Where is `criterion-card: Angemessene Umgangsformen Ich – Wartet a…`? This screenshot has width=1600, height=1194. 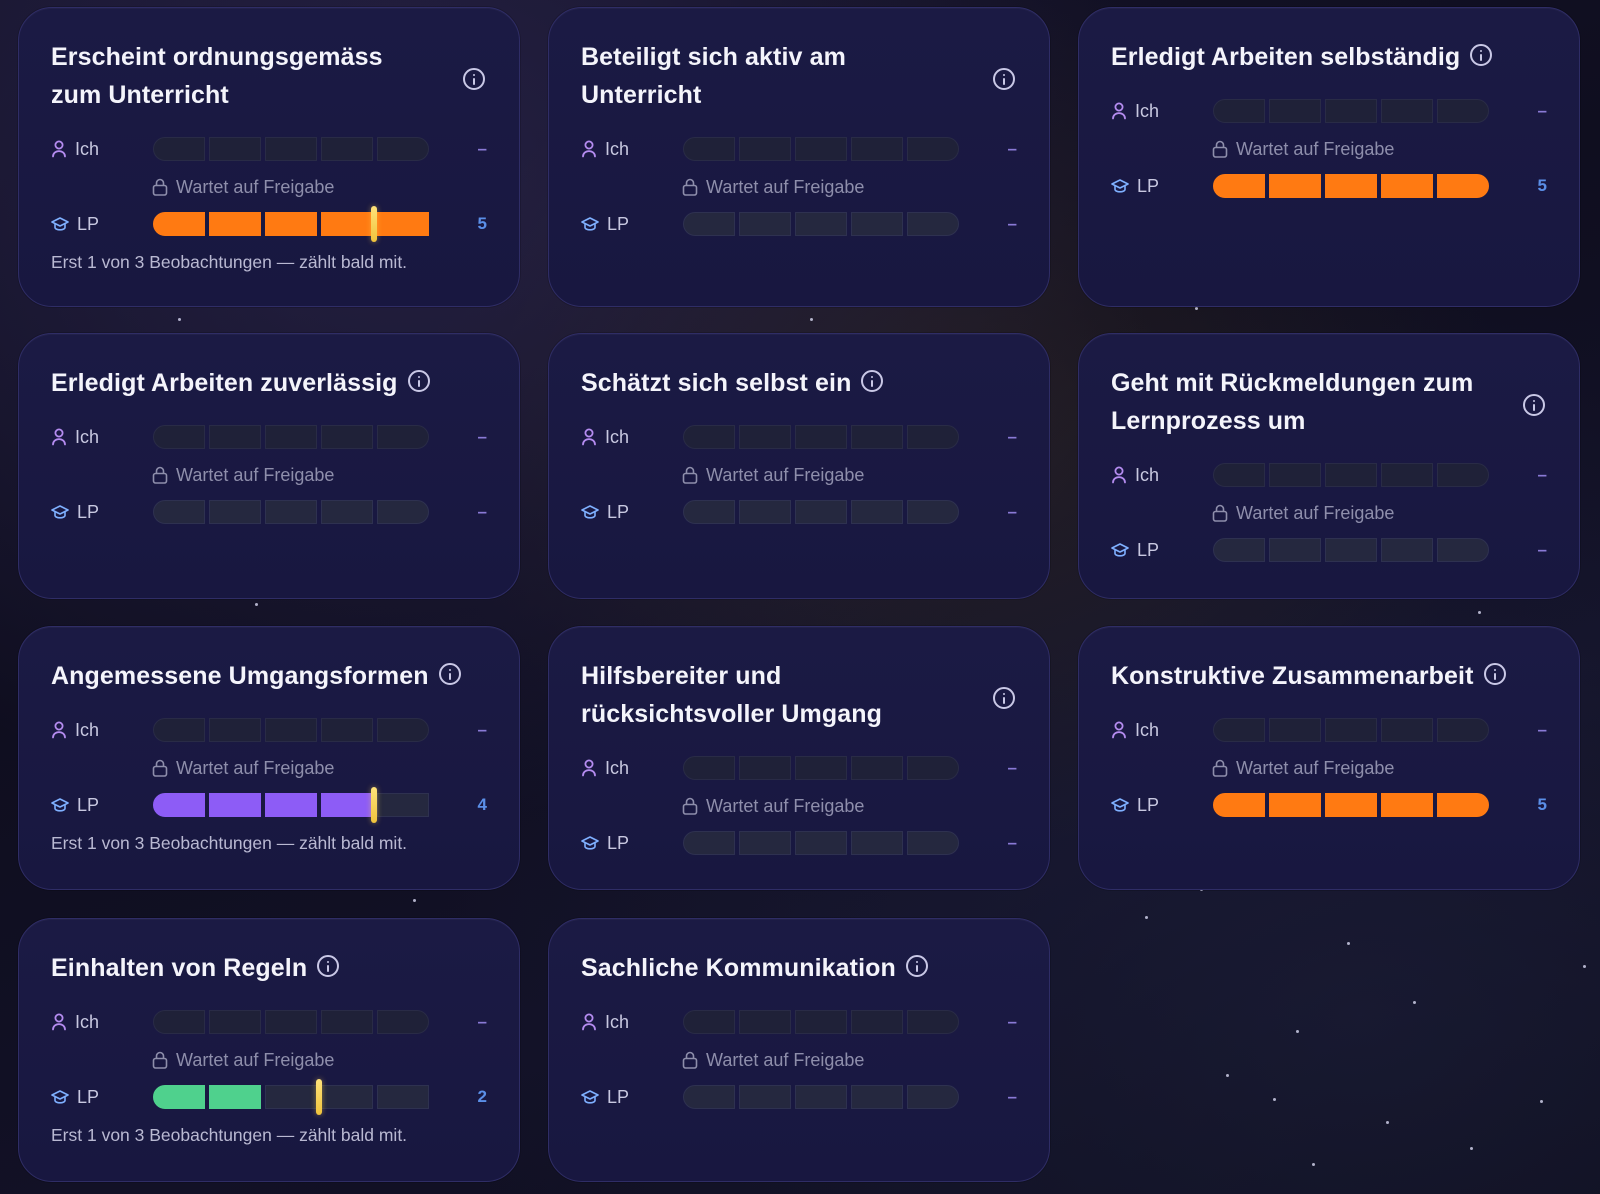
criterion-card: Angemessene Umgangsformen Ich – Wartet a… is located at coordinates (269, 758).